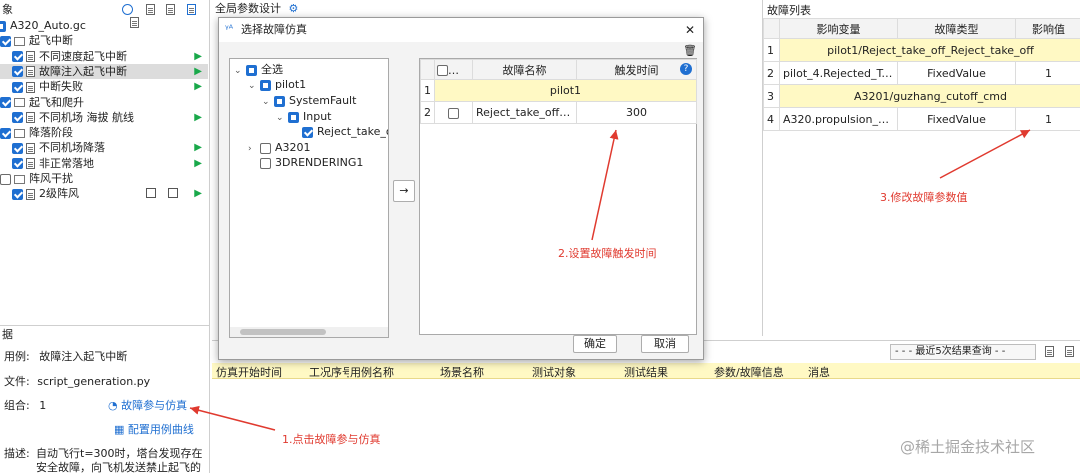  Describe the element at coordinates (607, 253) in the screenshot. I see `annotation-step-2: 2.设置故障触发时间` at that location.